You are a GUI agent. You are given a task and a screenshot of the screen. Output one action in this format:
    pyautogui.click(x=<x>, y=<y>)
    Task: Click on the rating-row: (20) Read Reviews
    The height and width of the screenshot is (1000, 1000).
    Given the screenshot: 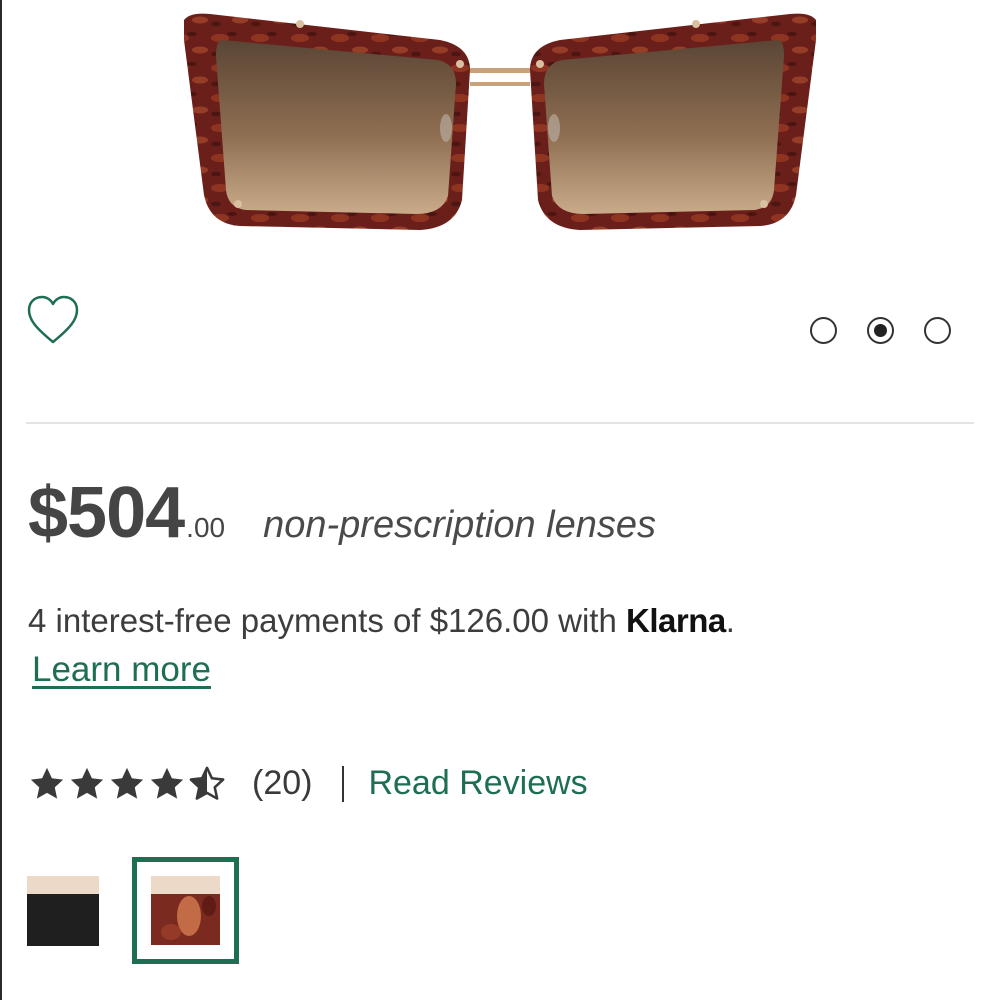 What is the action you would take?
    pyautogui.click(x=308, y=783)
    